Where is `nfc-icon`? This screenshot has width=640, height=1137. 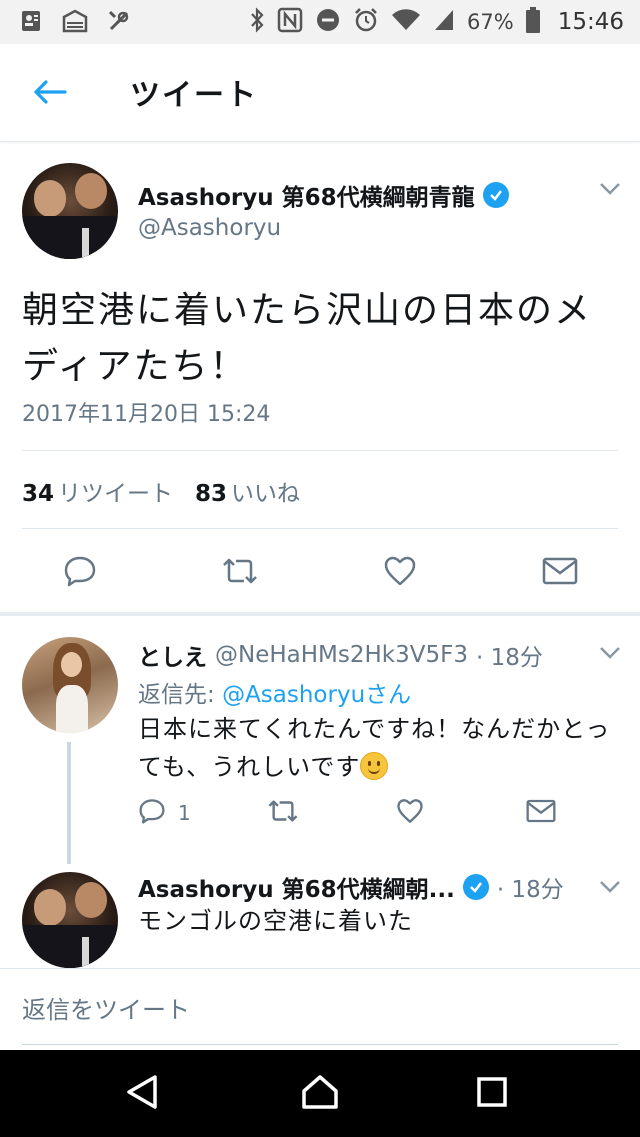
nfc-icon is located at coordinates (290, 22).